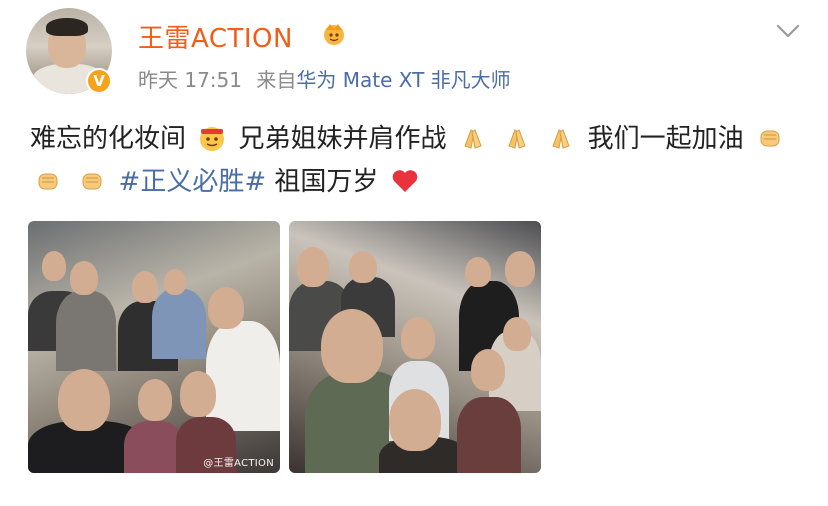  I want to click on fighting-face-emoji-icon, so click(212, 139).